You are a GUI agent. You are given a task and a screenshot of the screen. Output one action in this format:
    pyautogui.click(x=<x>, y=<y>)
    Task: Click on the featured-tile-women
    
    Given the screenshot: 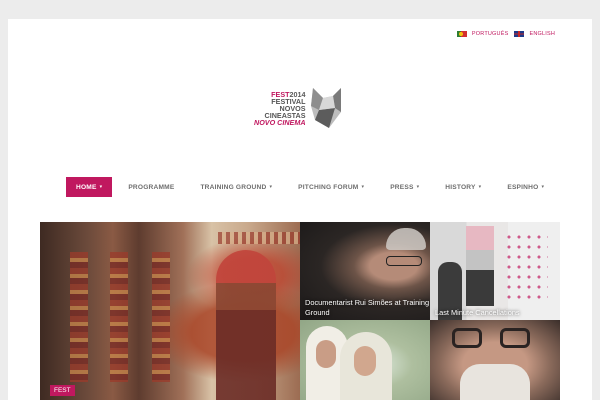 What is the action you would take?
    pyautogui.click(x=365, y=360)
    